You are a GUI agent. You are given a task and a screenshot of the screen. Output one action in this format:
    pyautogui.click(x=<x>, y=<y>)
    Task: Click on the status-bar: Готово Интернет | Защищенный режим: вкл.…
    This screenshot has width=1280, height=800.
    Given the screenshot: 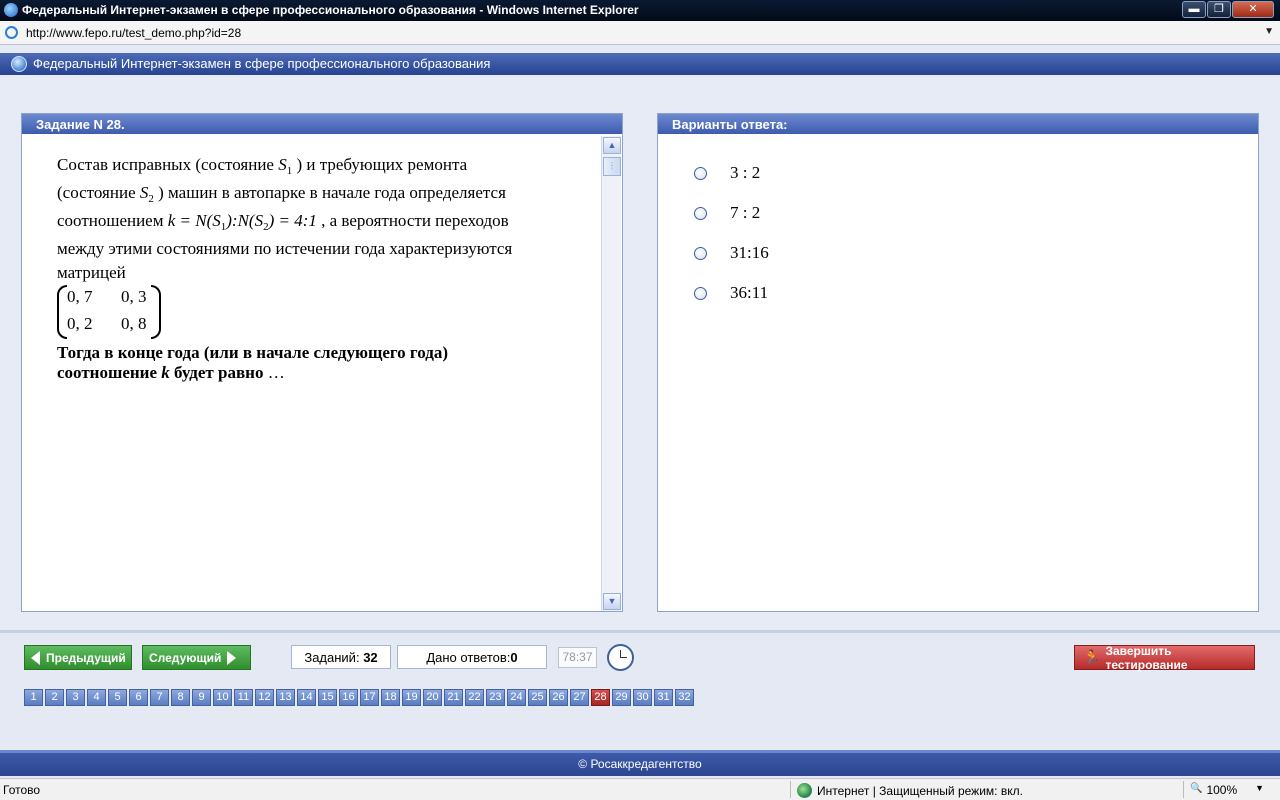 What is the action you would take?
    pyautogui.click(x=640, y=789)
    